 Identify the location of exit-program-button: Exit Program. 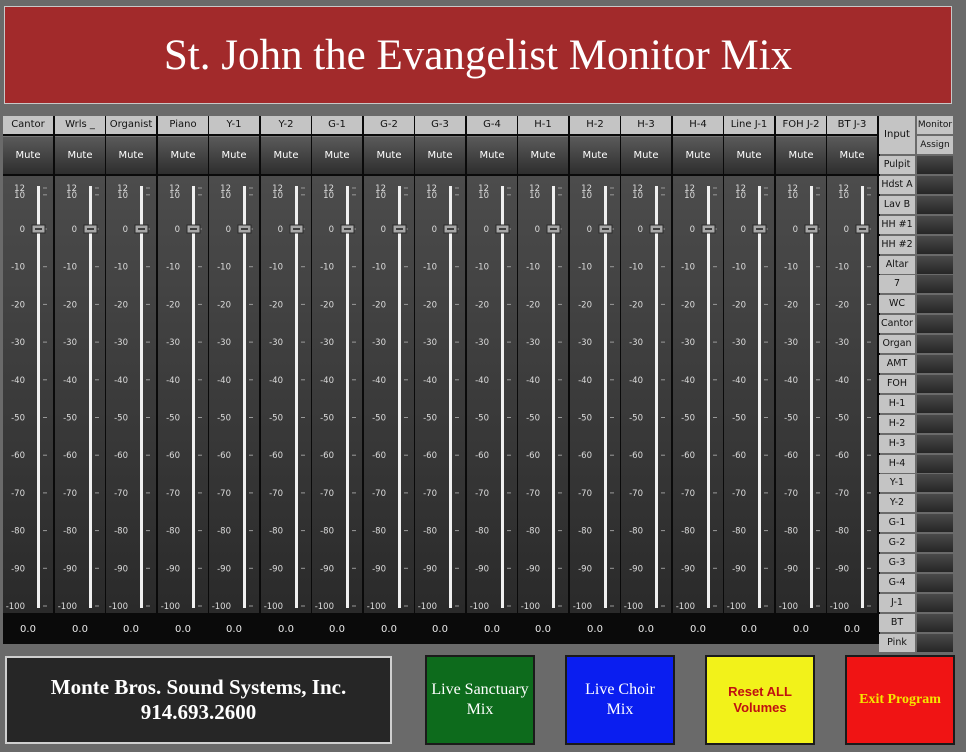
(900, 700).